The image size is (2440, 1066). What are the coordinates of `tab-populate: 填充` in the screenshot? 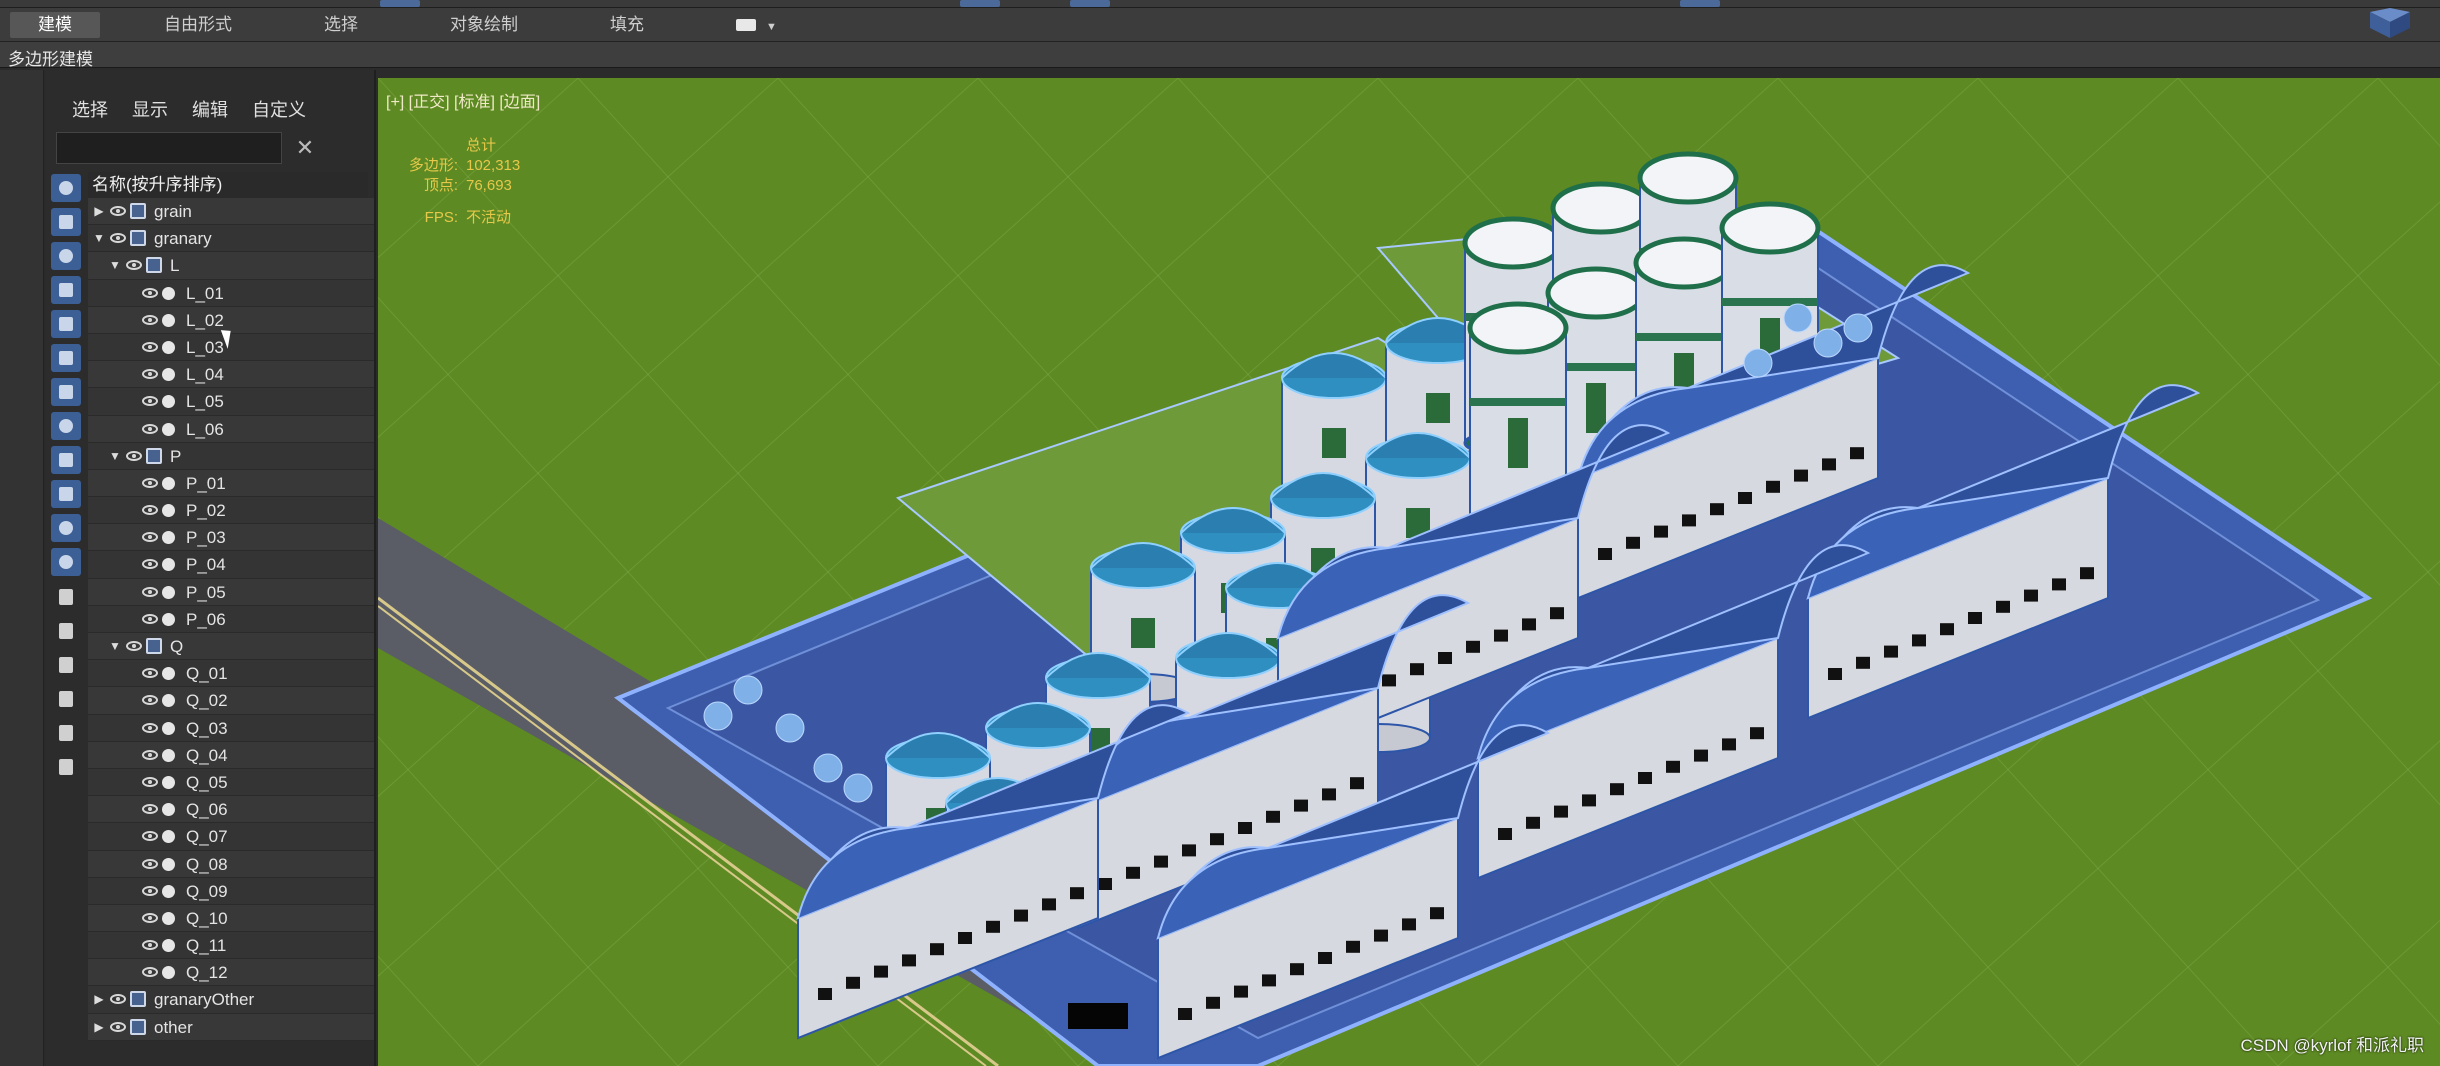 It's located at (627, 25).